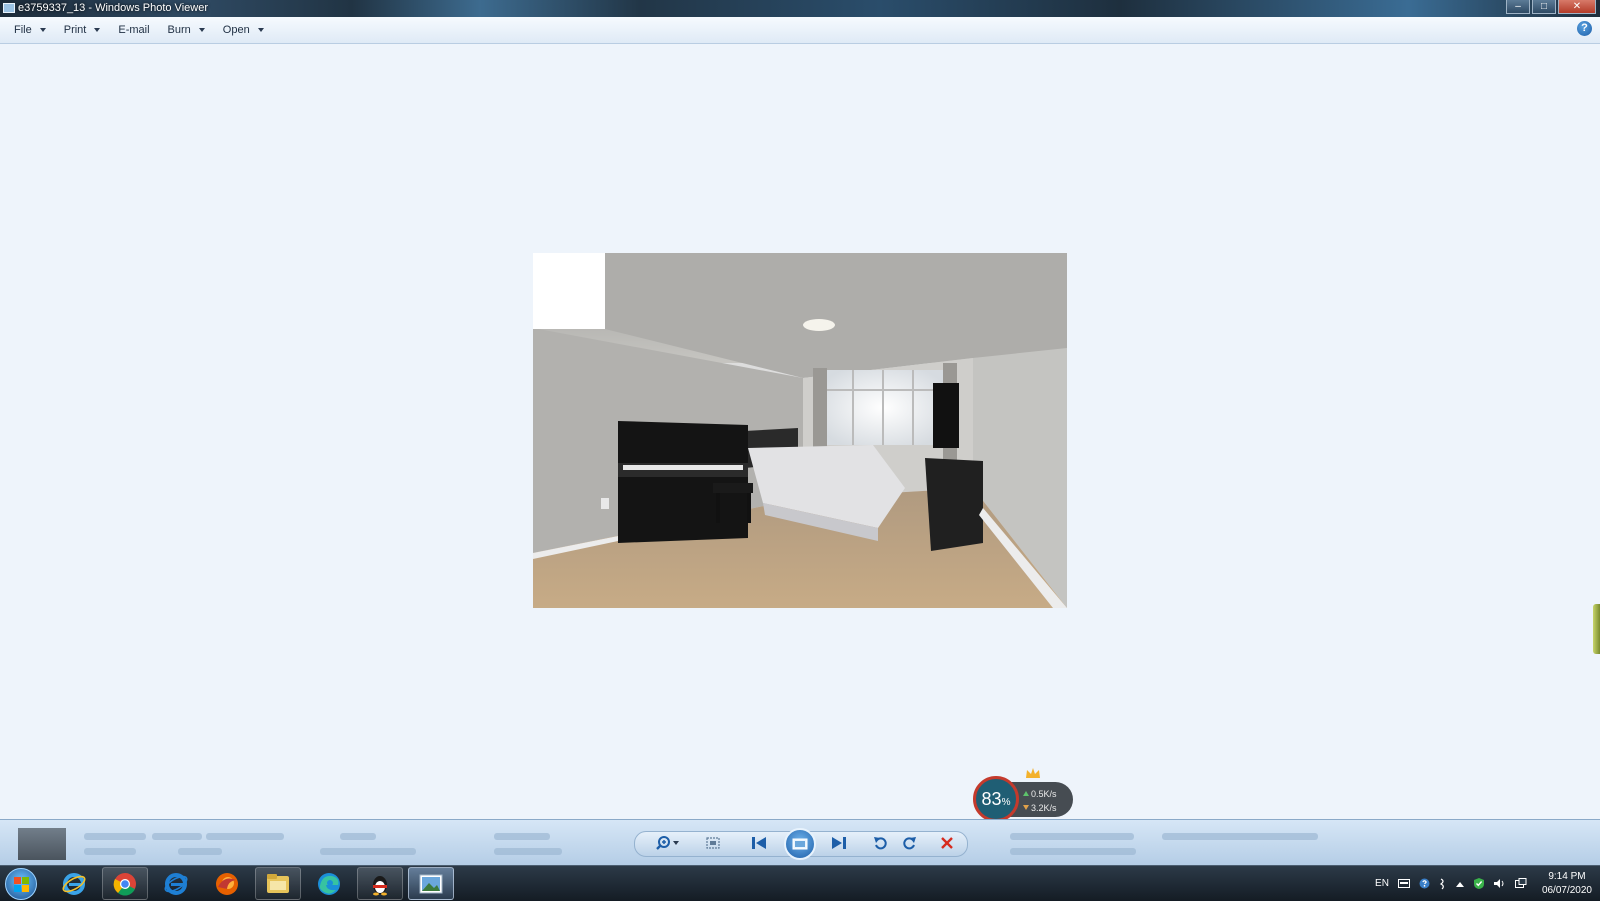  I want to click on menu-open: Open, so click(243, 30).